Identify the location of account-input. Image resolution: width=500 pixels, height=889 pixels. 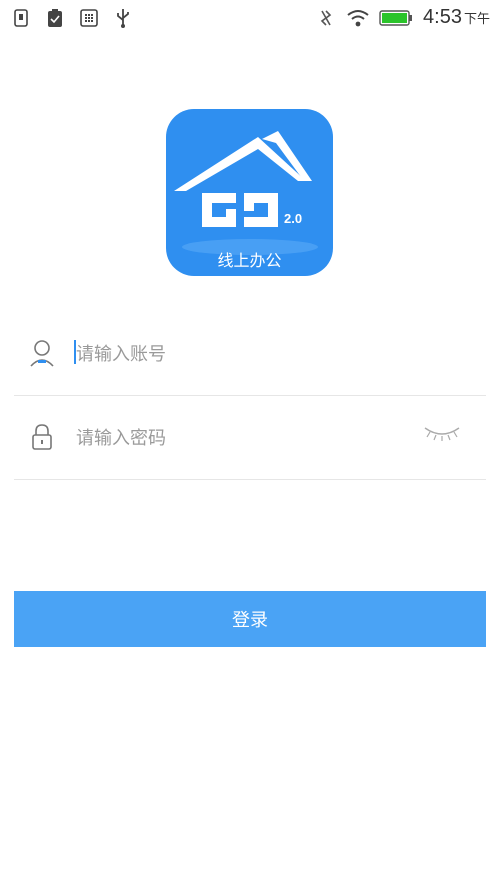
(256, 354).